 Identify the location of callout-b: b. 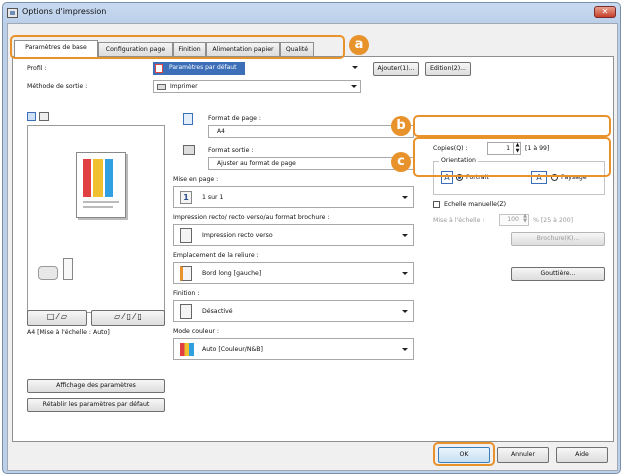
(401, 126).